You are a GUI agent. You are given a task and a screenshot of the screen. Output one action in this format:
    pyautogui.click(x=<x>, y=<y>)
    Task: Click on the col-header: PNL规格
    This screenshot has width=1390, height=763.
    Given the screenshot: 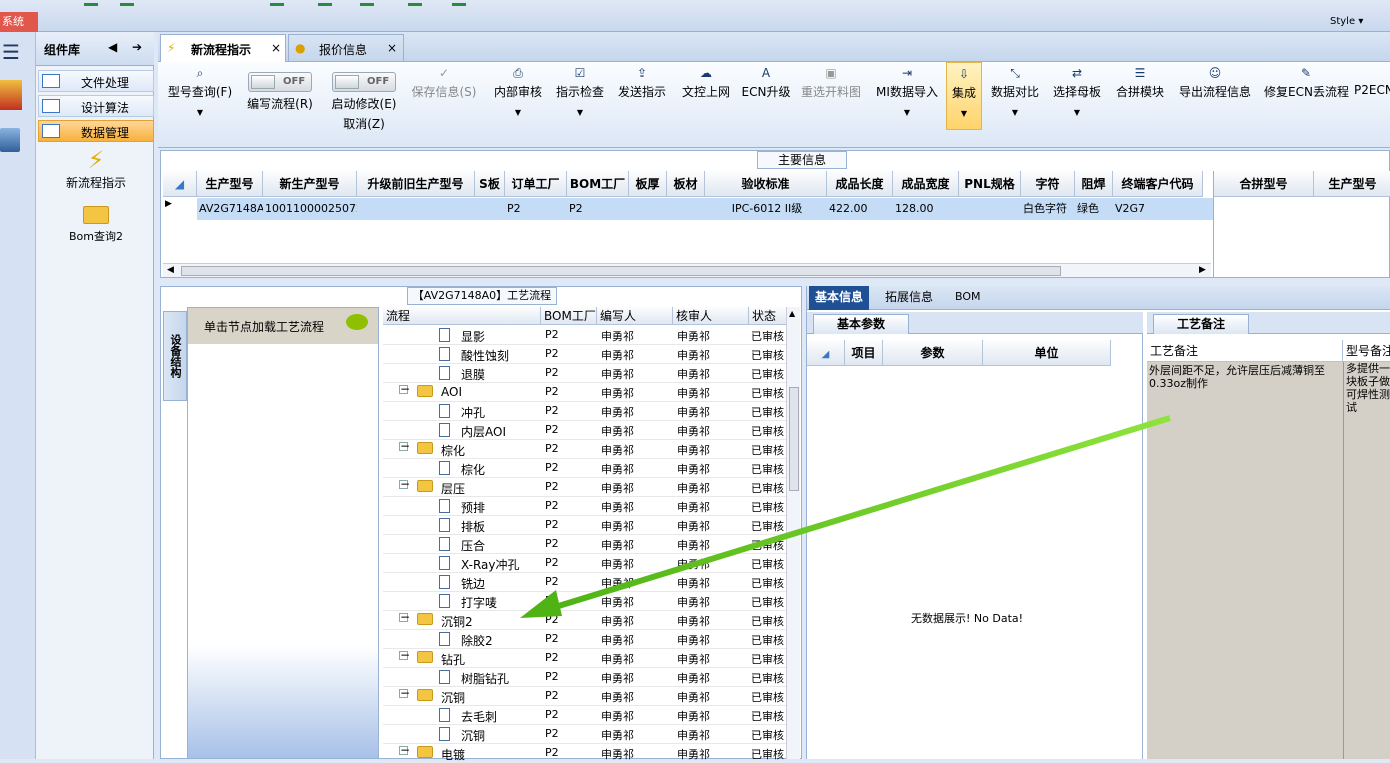 What is the action you would take?
    pyautogui.click(x=990, y=184)
    